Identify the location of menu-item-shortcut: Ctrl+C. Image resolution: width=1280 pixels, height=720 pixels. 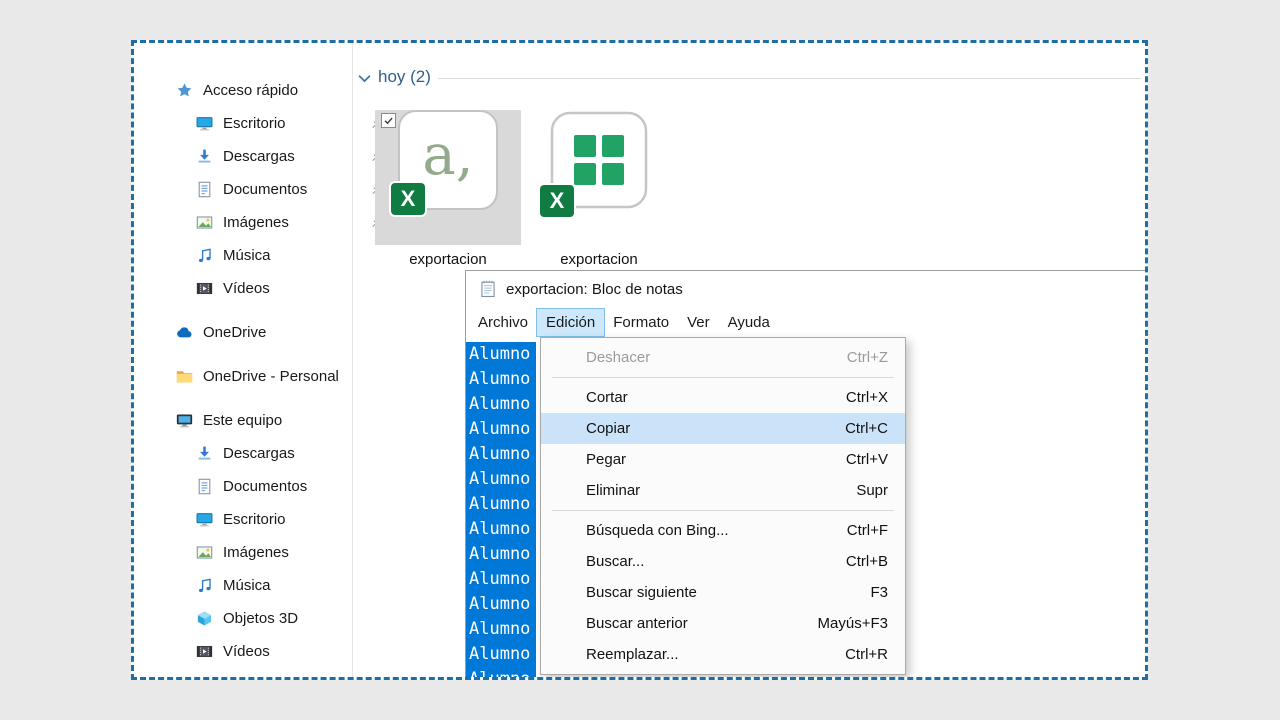
(866, 428).